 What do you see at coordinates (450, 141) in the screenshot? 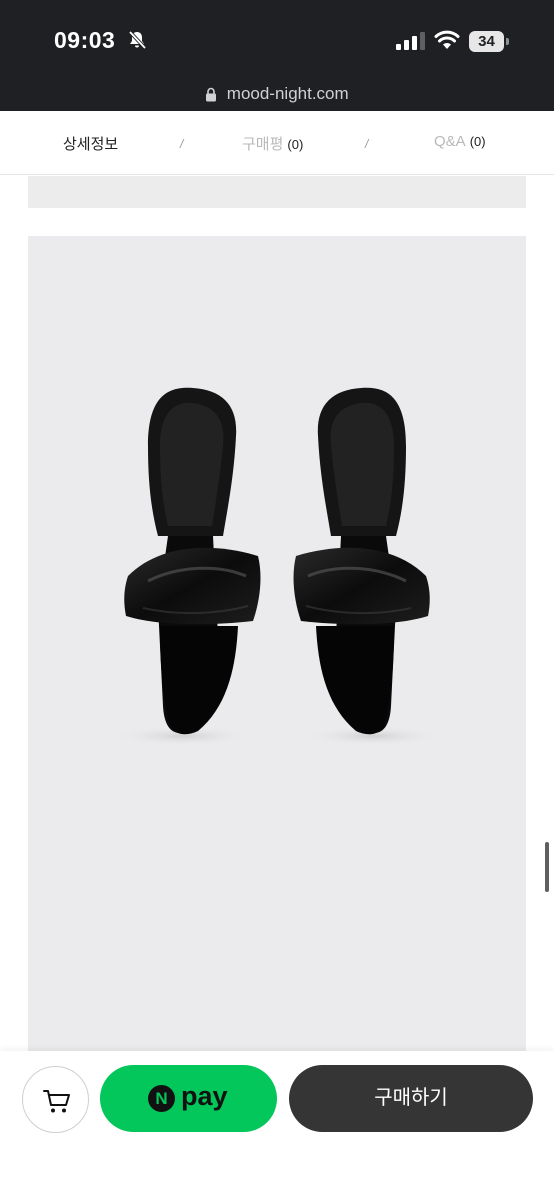
I see `tab-label: Q&A` at bounding box center [450, 141].